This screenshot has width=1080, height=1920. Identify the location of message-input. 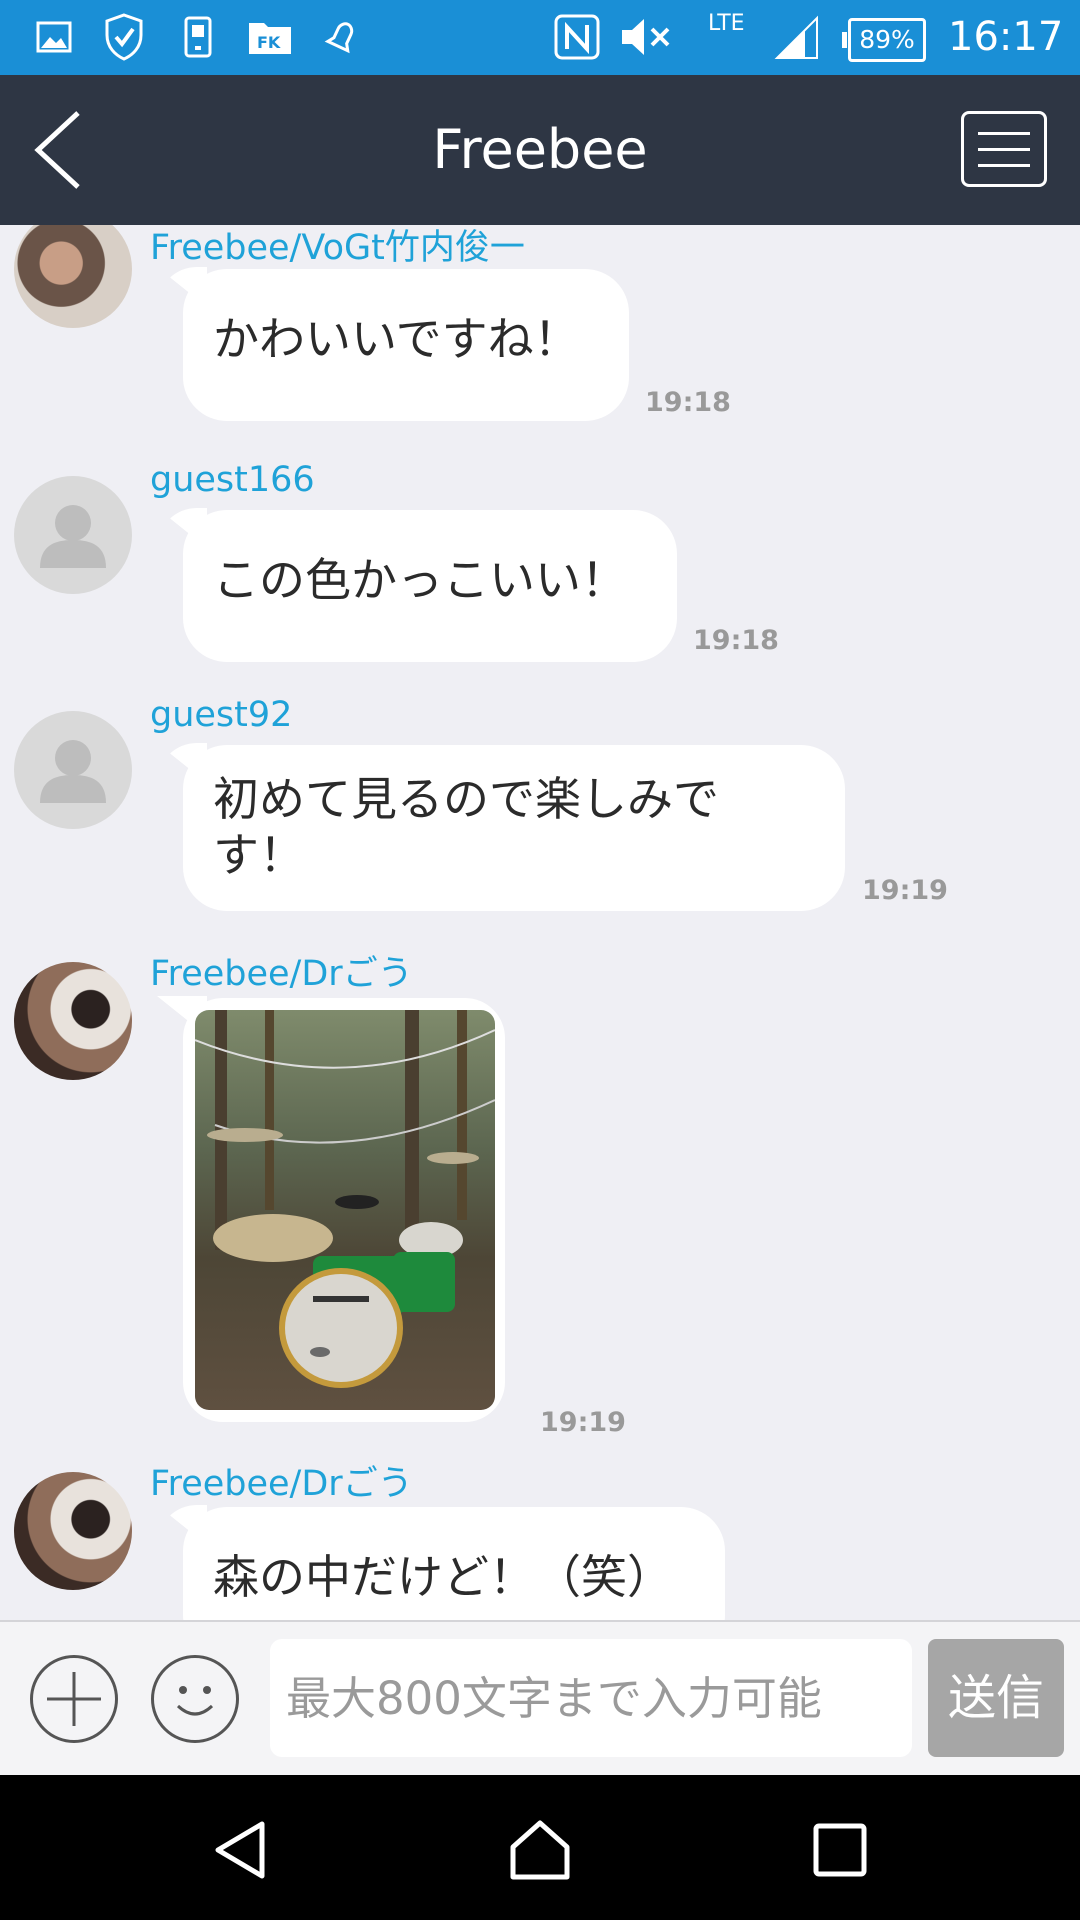
(591, 1698).